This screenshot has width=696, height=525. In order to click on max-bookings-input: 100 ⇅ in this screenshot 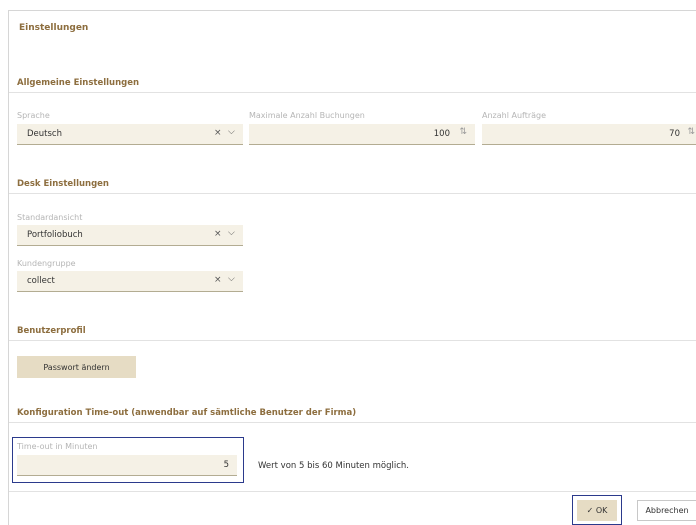, I will do `click(362, 134)`.